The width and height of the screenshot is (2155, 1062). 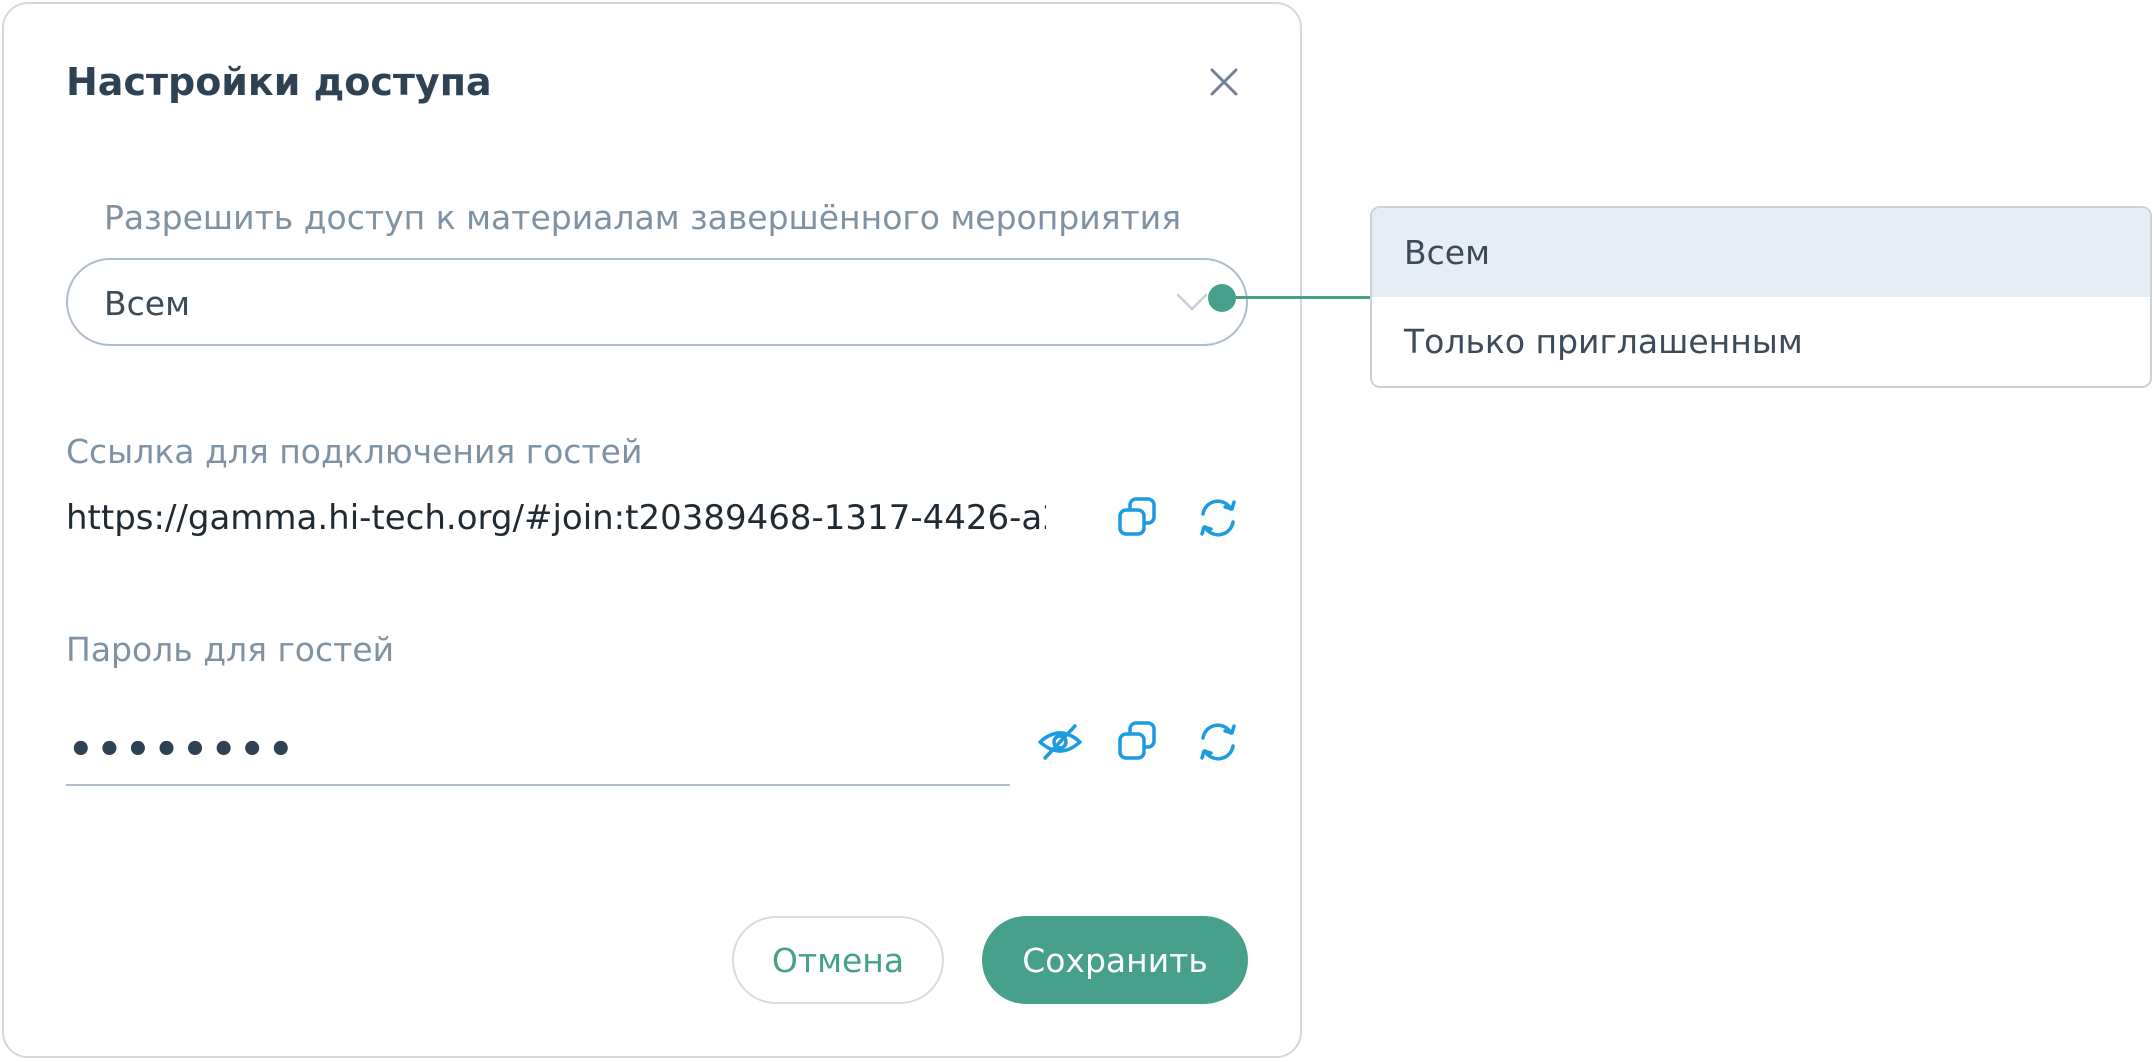 What do you see at coordinates (1761, 341) in the screenshot?
I see `dropdown-option-invited-only: Только приглашенным` at bounding box center [1761, 341].